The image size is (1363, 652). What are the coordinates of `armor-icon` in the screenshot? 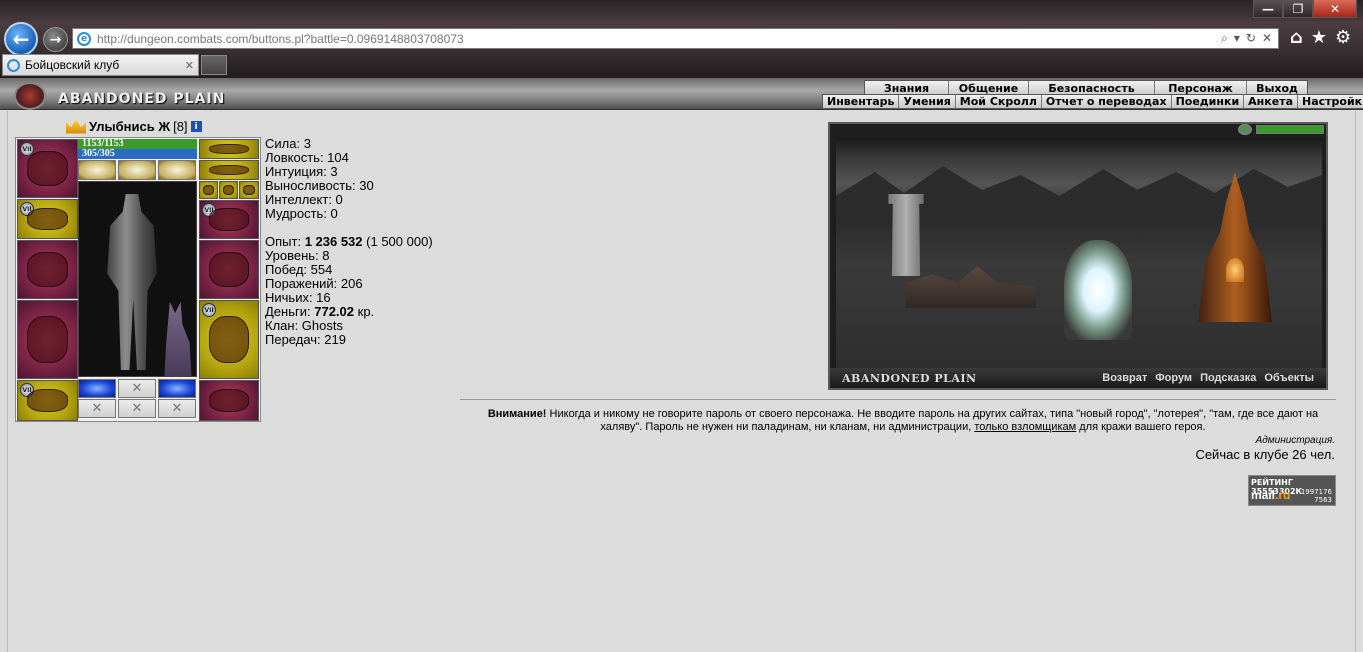 It's located at (47, 339).